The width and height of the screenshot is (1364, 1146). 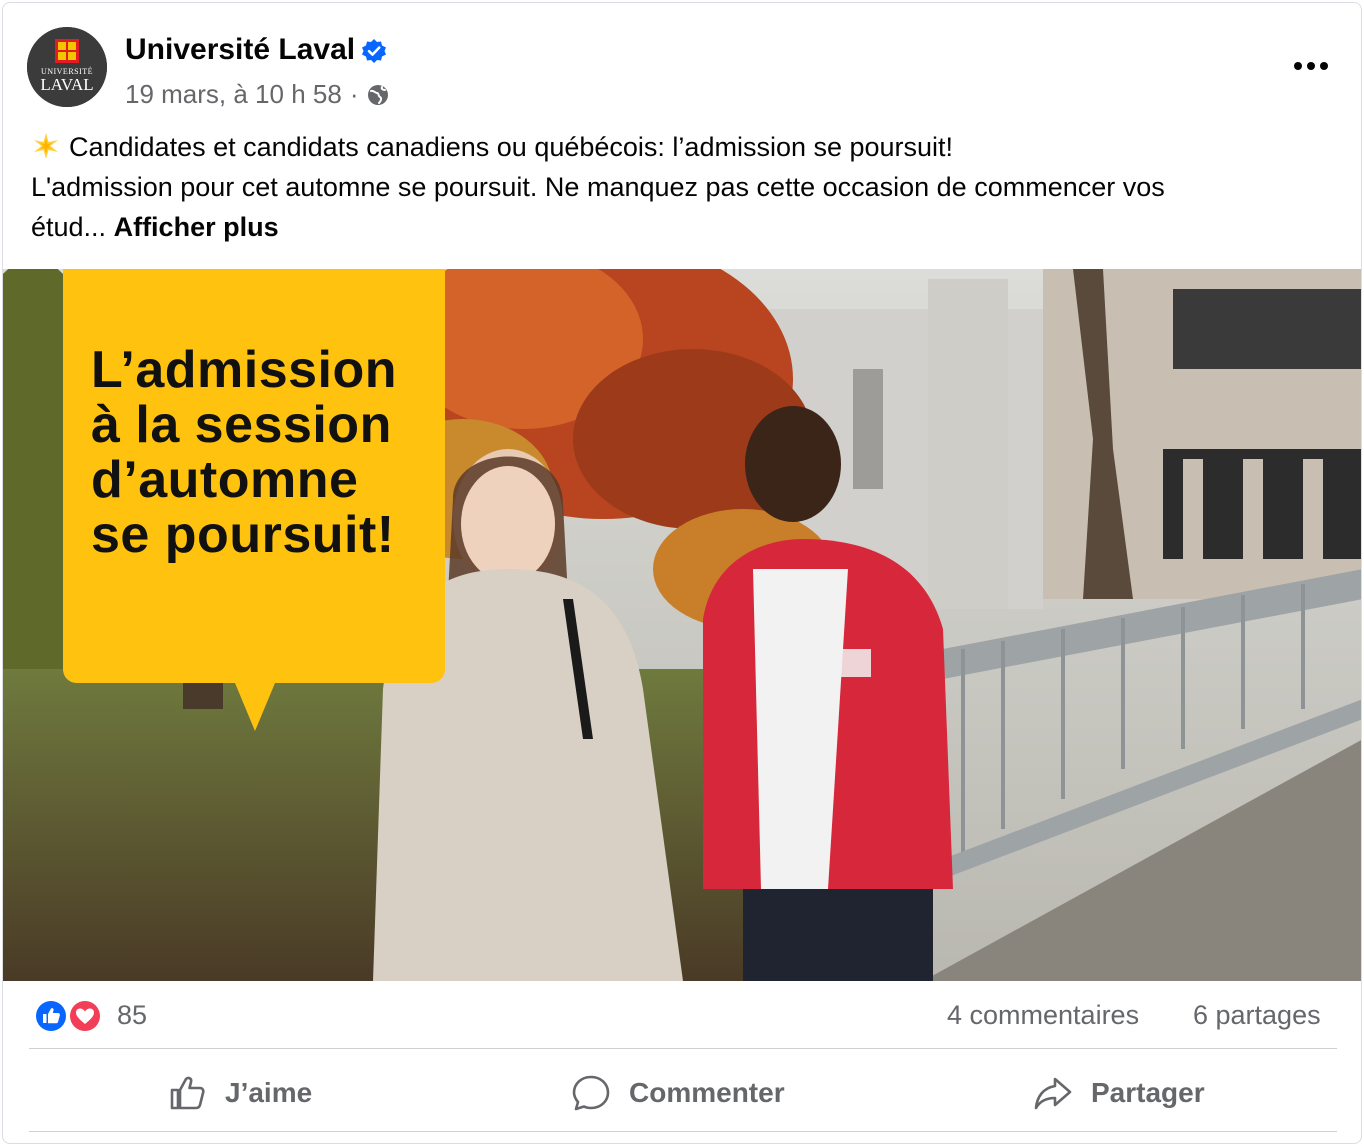 What do you see at coordinates (683, 1131) in the screenshot?
I see `bottom-divider` at bounding box center [683, 1131].